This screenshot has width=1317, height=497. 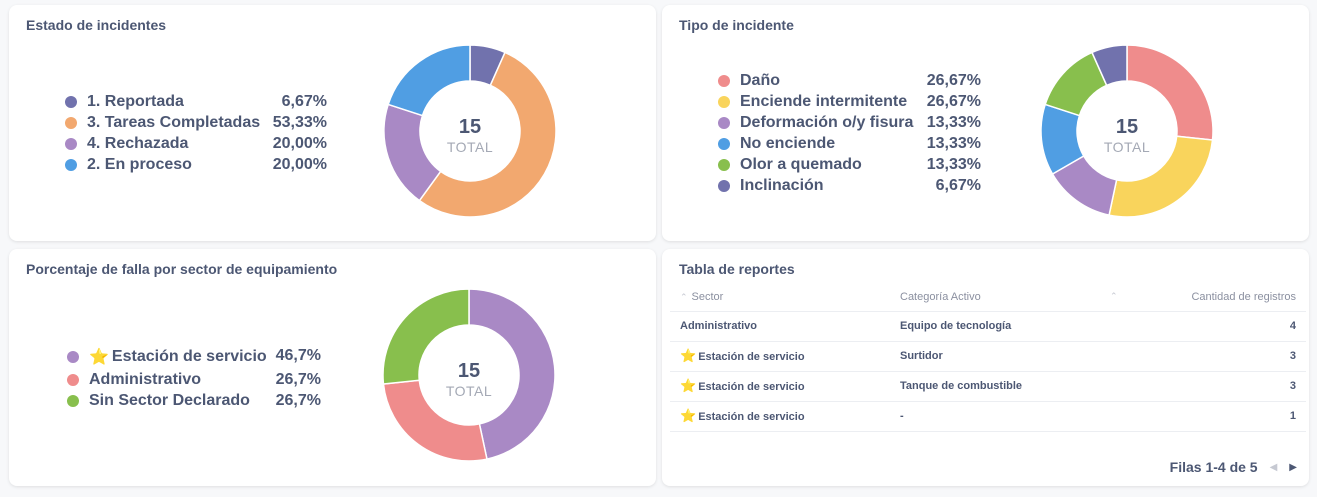 I want to click on estado-legend-item: 3. Tareas Completadas 53,33%, so click(x=196, y=122).